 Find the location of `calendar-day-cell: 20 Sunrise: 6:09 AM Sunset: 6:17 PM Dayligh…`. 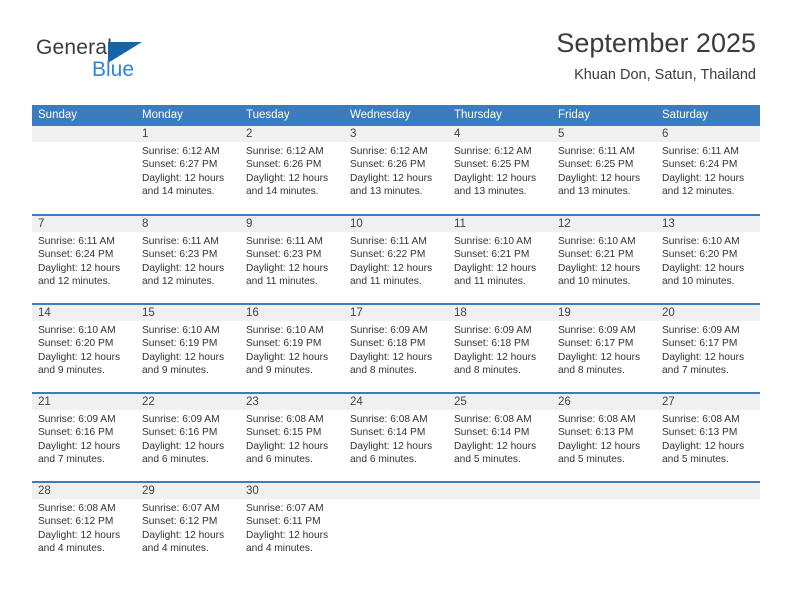

calendar-day-cell: 20 Sunrise: 6:09 AM Sunset: 6:17 PM Dayligh… is located at coordinates (708, 348).